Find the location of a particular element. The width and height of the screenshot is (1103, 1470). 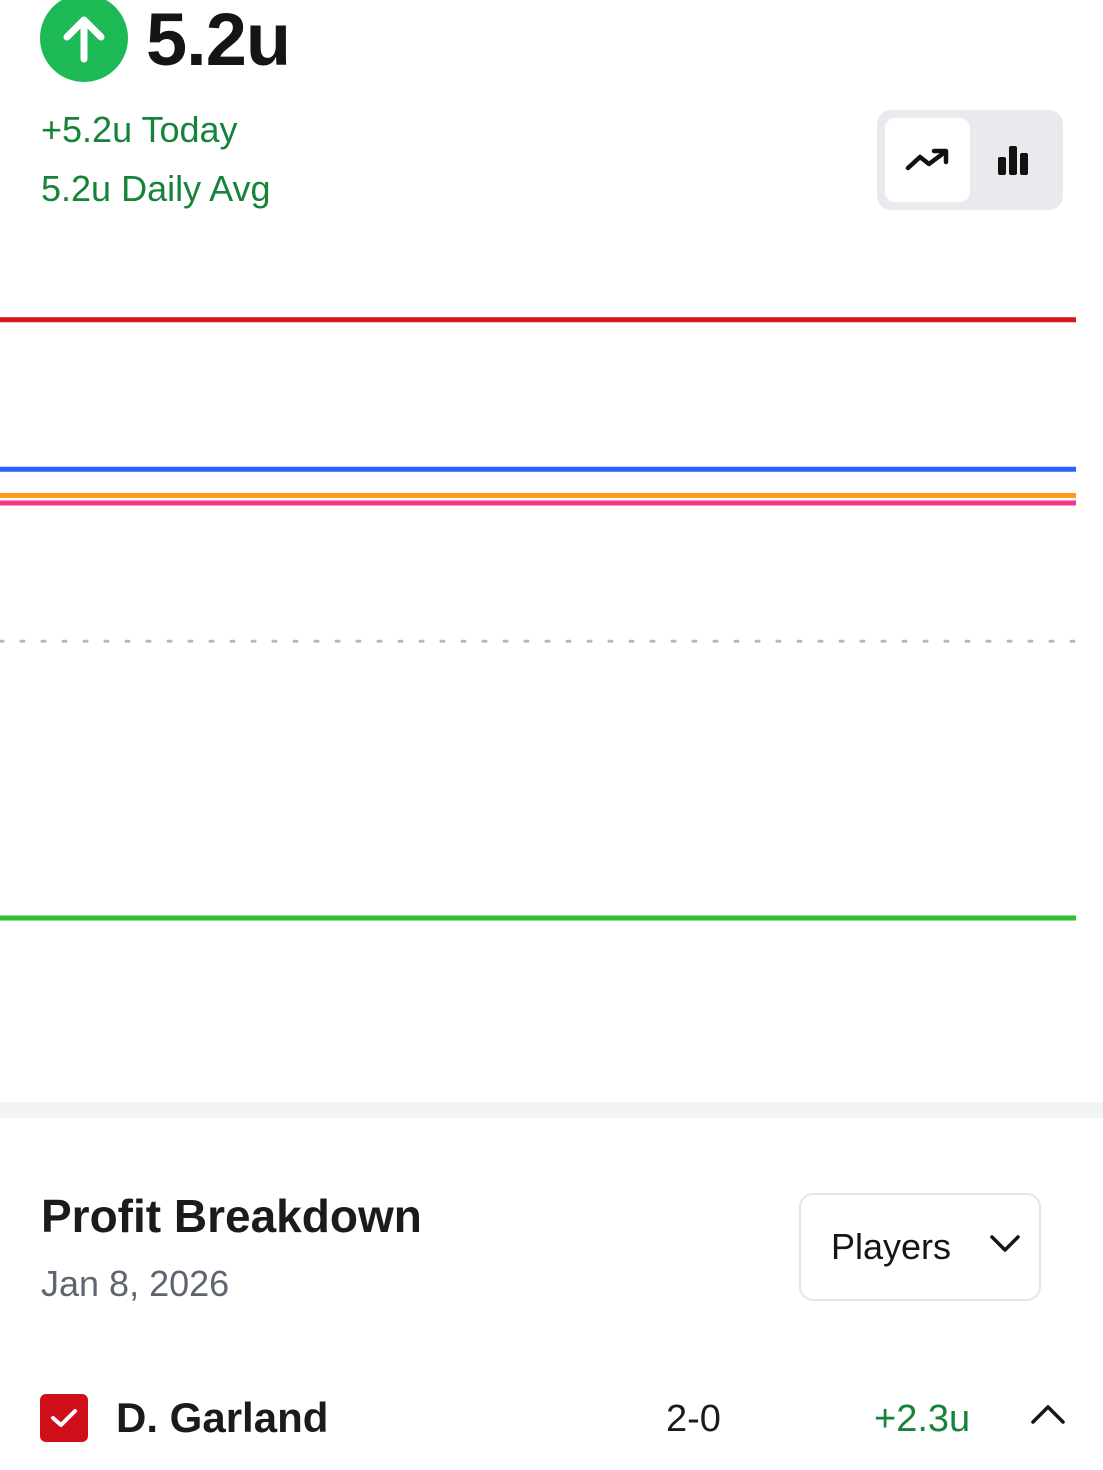

player-record: 2-0 is located at coordinates (693, 1419).